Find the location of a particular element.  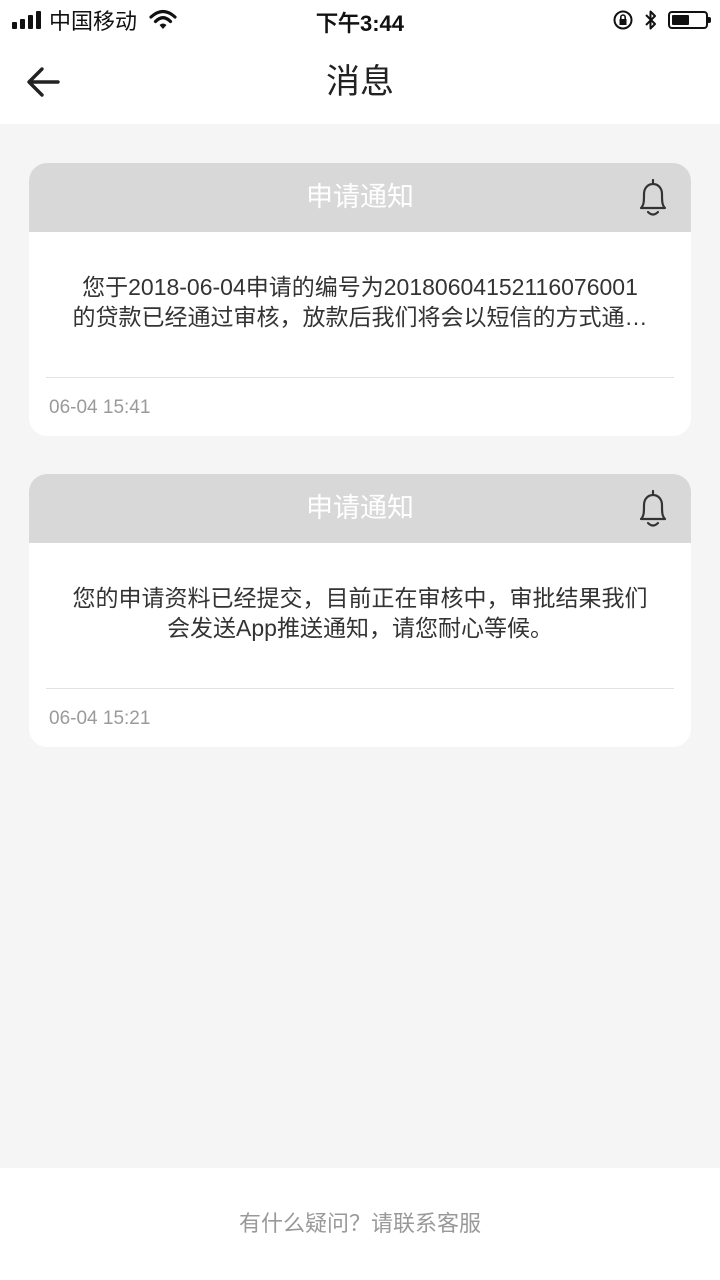

nav-bar: 消息 is located at coordinates (360, 82).